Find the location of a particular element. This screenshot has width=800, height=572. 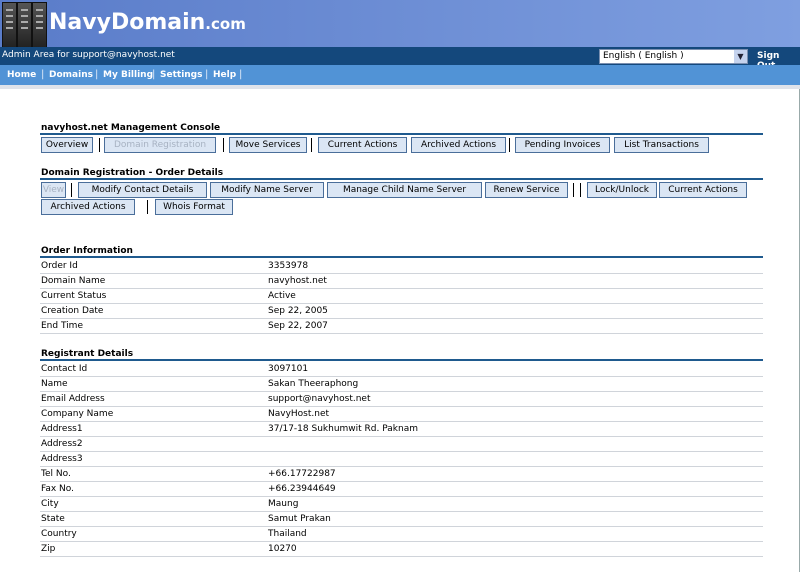

menu-help: Help is located at coordinates (224, 75).